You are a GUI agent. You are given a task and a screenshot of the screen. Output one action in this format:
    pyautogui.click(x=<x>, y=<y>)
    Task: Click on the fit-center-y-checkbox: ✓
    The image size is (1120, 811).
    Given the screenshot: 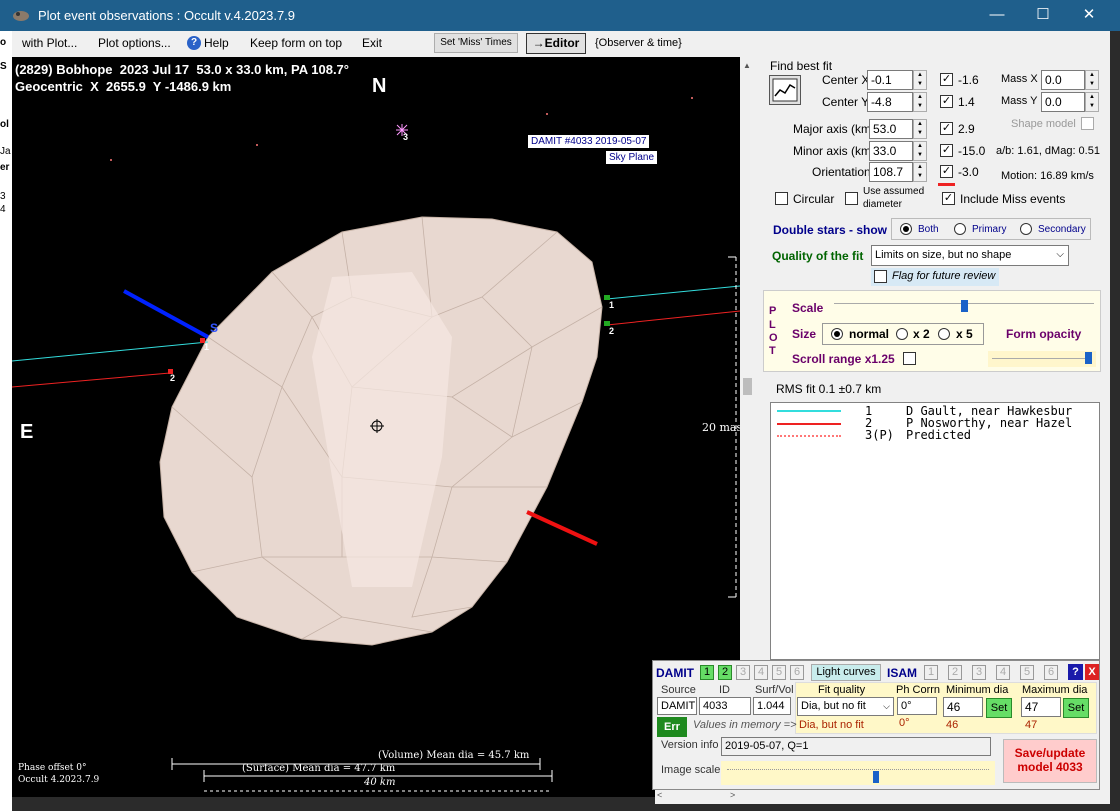 What is the action you would take?
    pyautogui.click(x=946, y=101)
    